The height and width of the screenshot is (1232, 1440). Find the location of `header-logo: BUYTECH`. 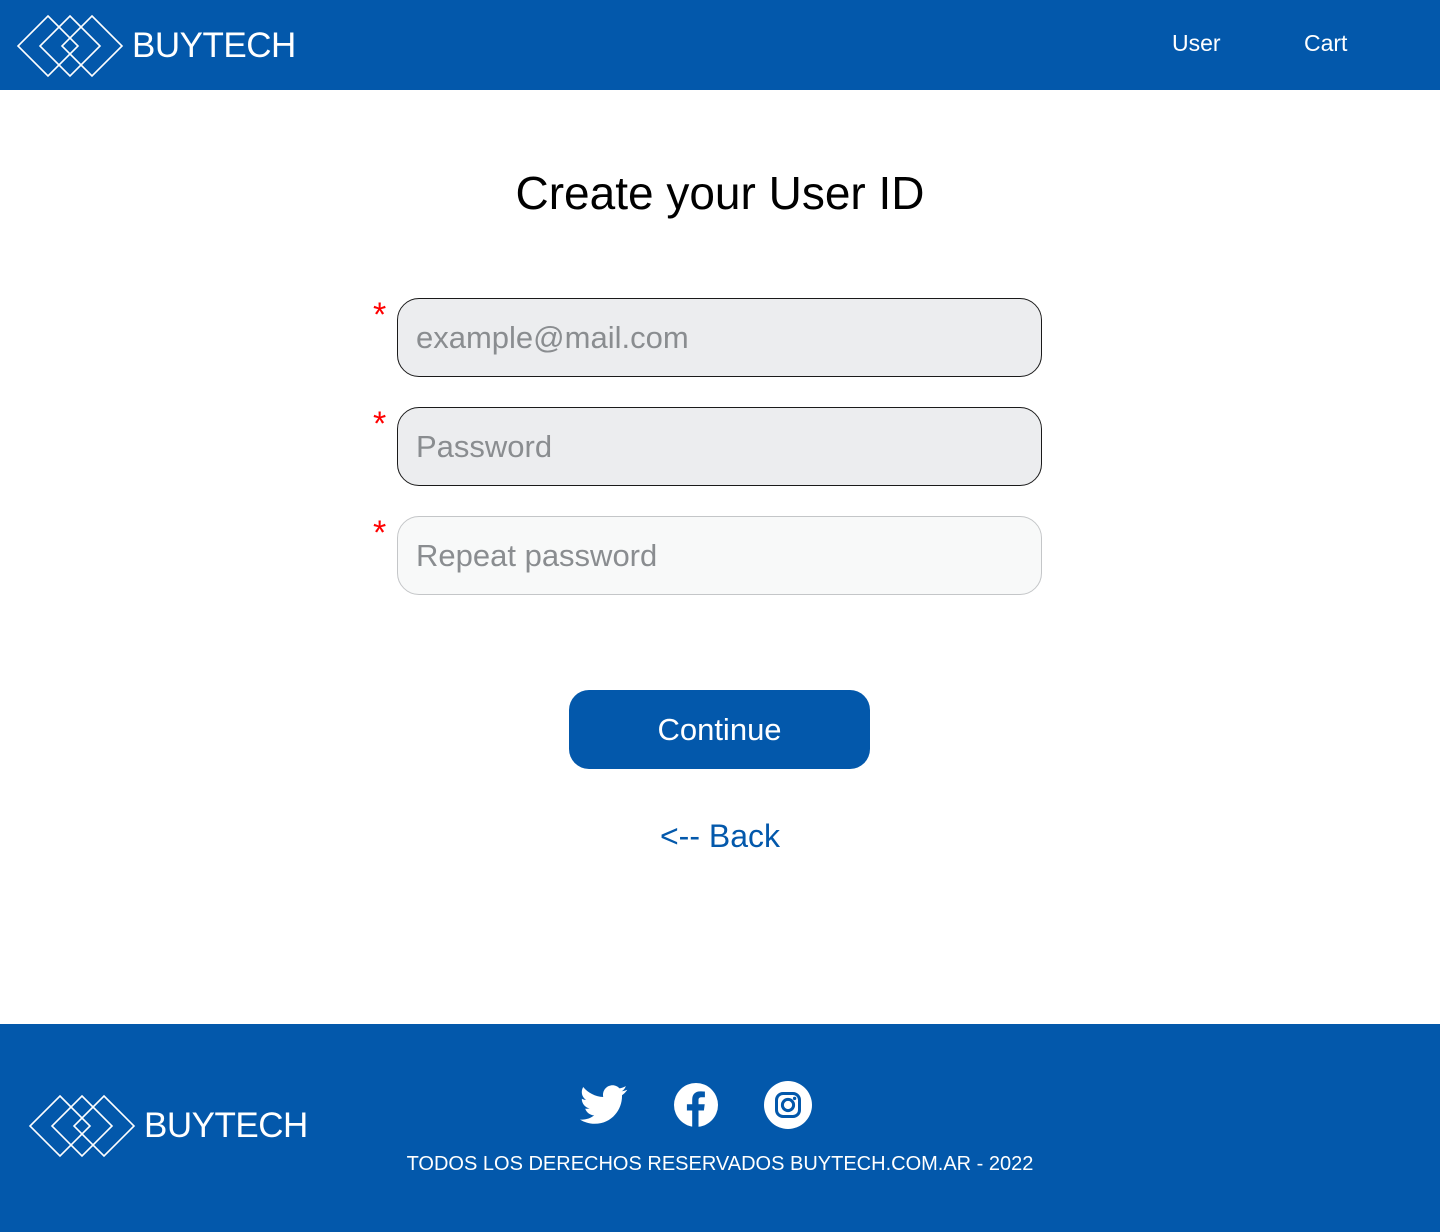

header-logo: BUYTECH is located at coordinates (156, 46).